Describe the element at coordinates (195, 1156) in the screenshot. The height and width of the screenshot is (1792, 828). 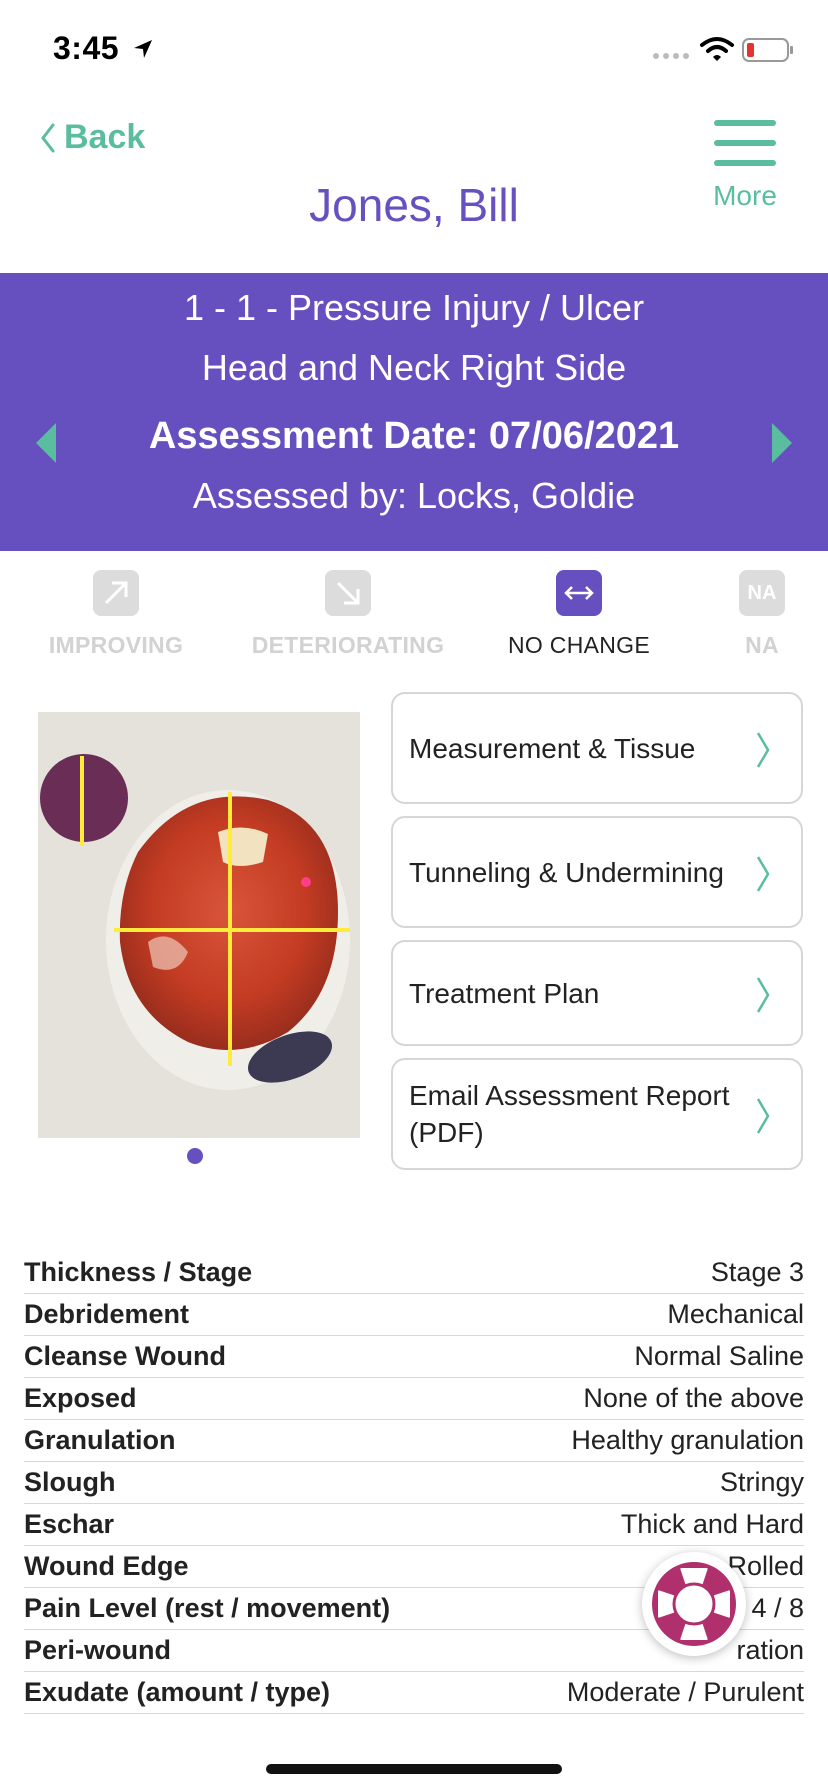
I see `photo-page-indicator` at that location.